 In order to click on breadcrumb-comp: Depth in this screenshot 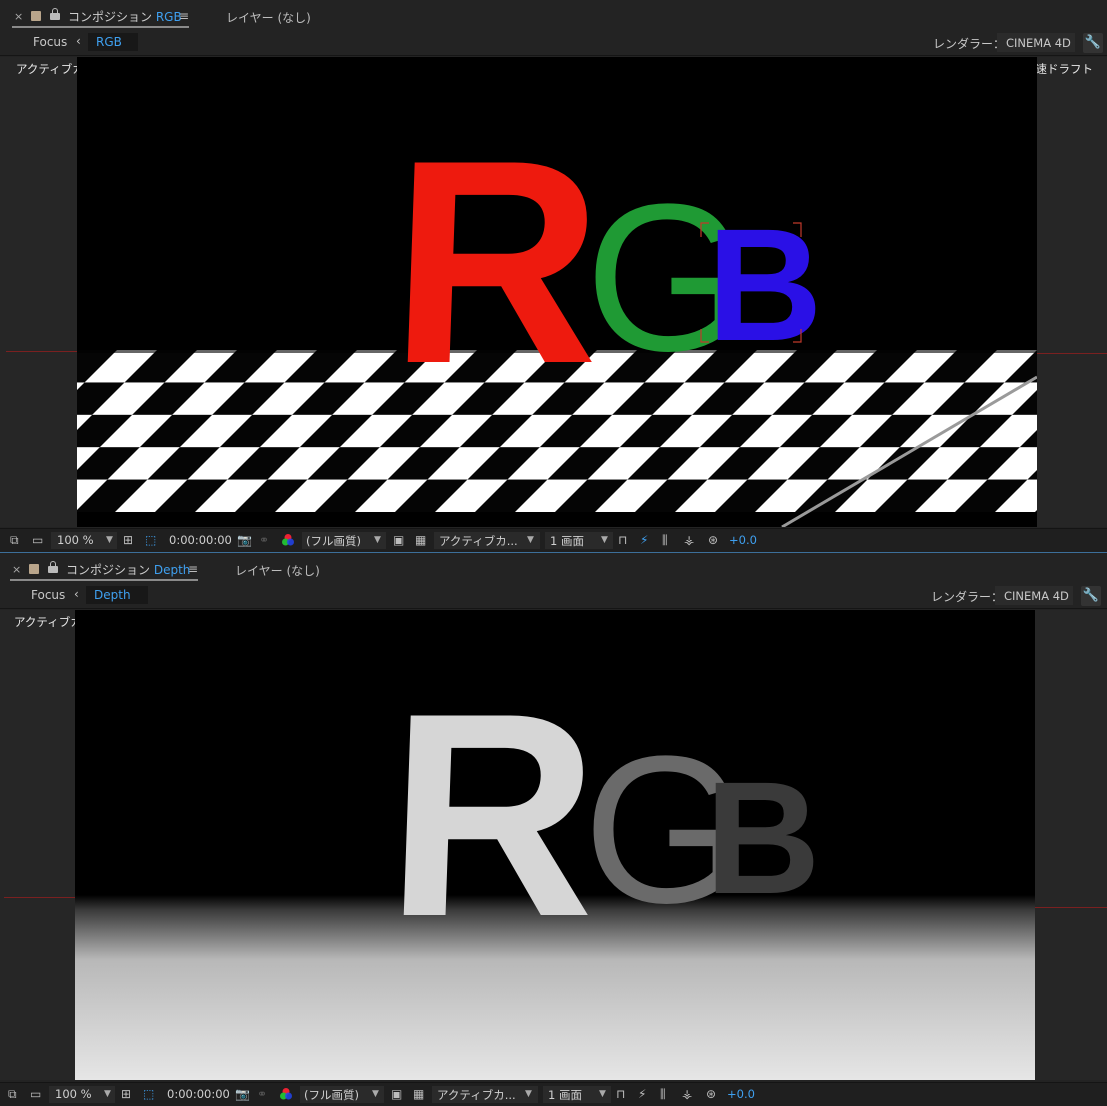, I will do `click(117, 595)`.